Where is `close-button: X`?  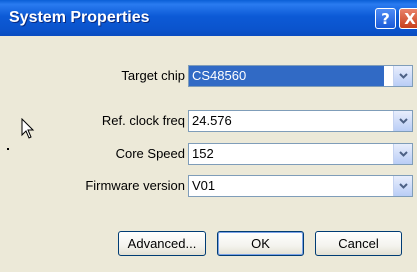
close-button: X is located at coordinates (408, 18).